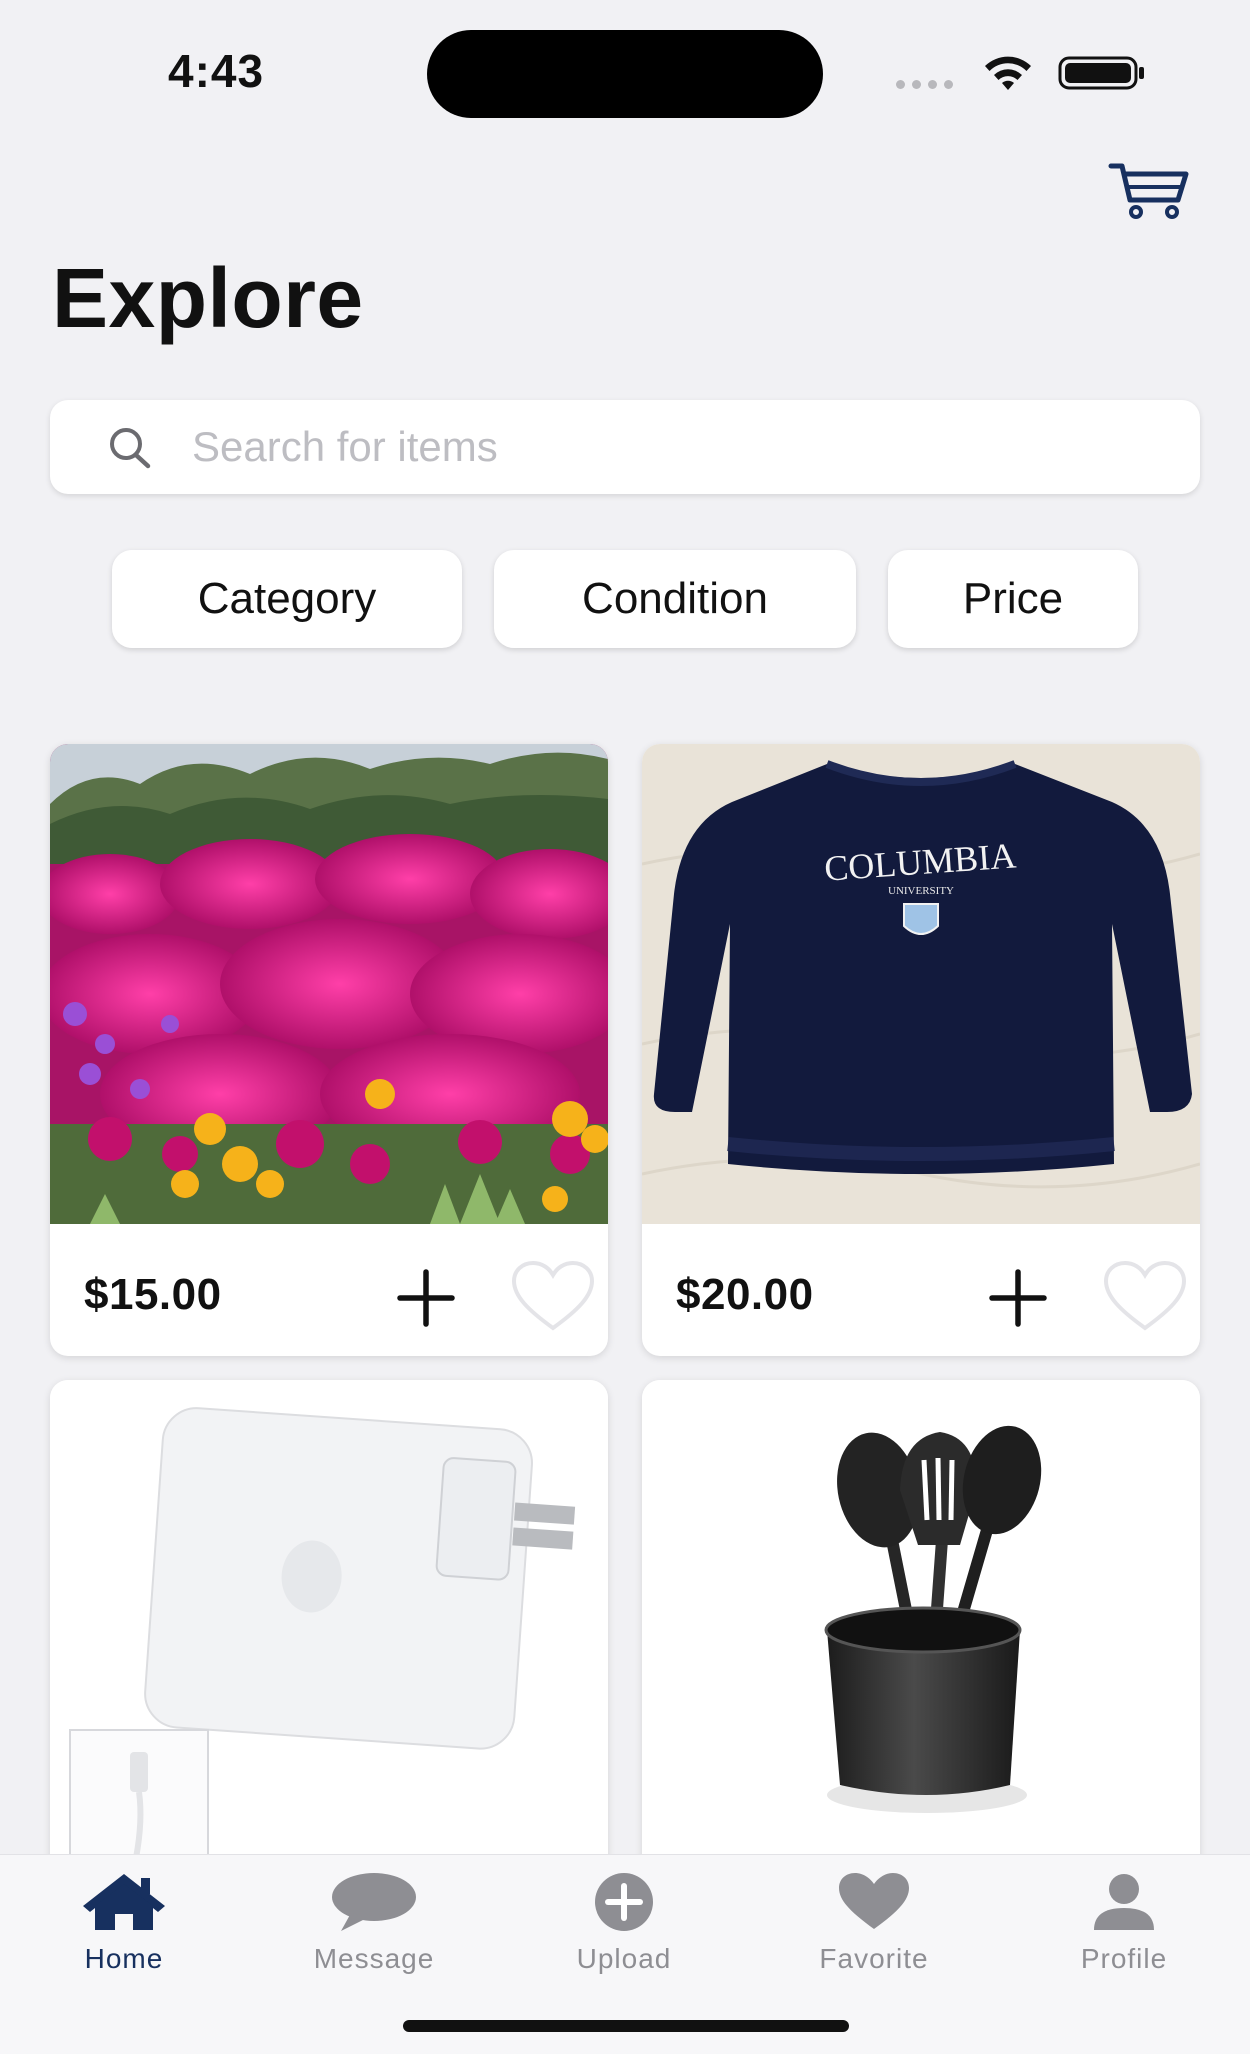  Describe the element at coordinates (874, 1958) in the screenshot. I see `tab-favorite-label: Favorite` at that location.